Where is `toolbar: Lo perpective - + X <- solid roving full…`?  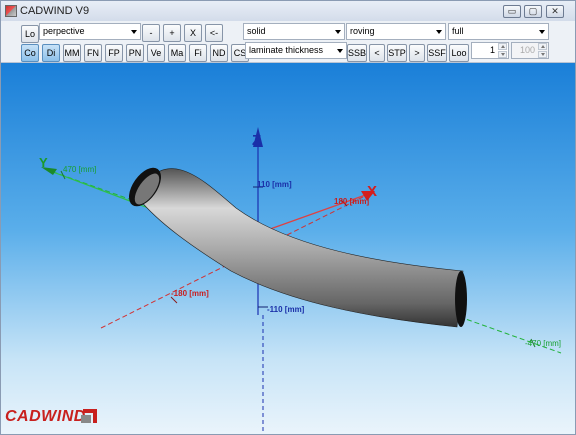
toolbar: Lo perpective - + X <- solid roving full… is located at coordinates (288, 42).